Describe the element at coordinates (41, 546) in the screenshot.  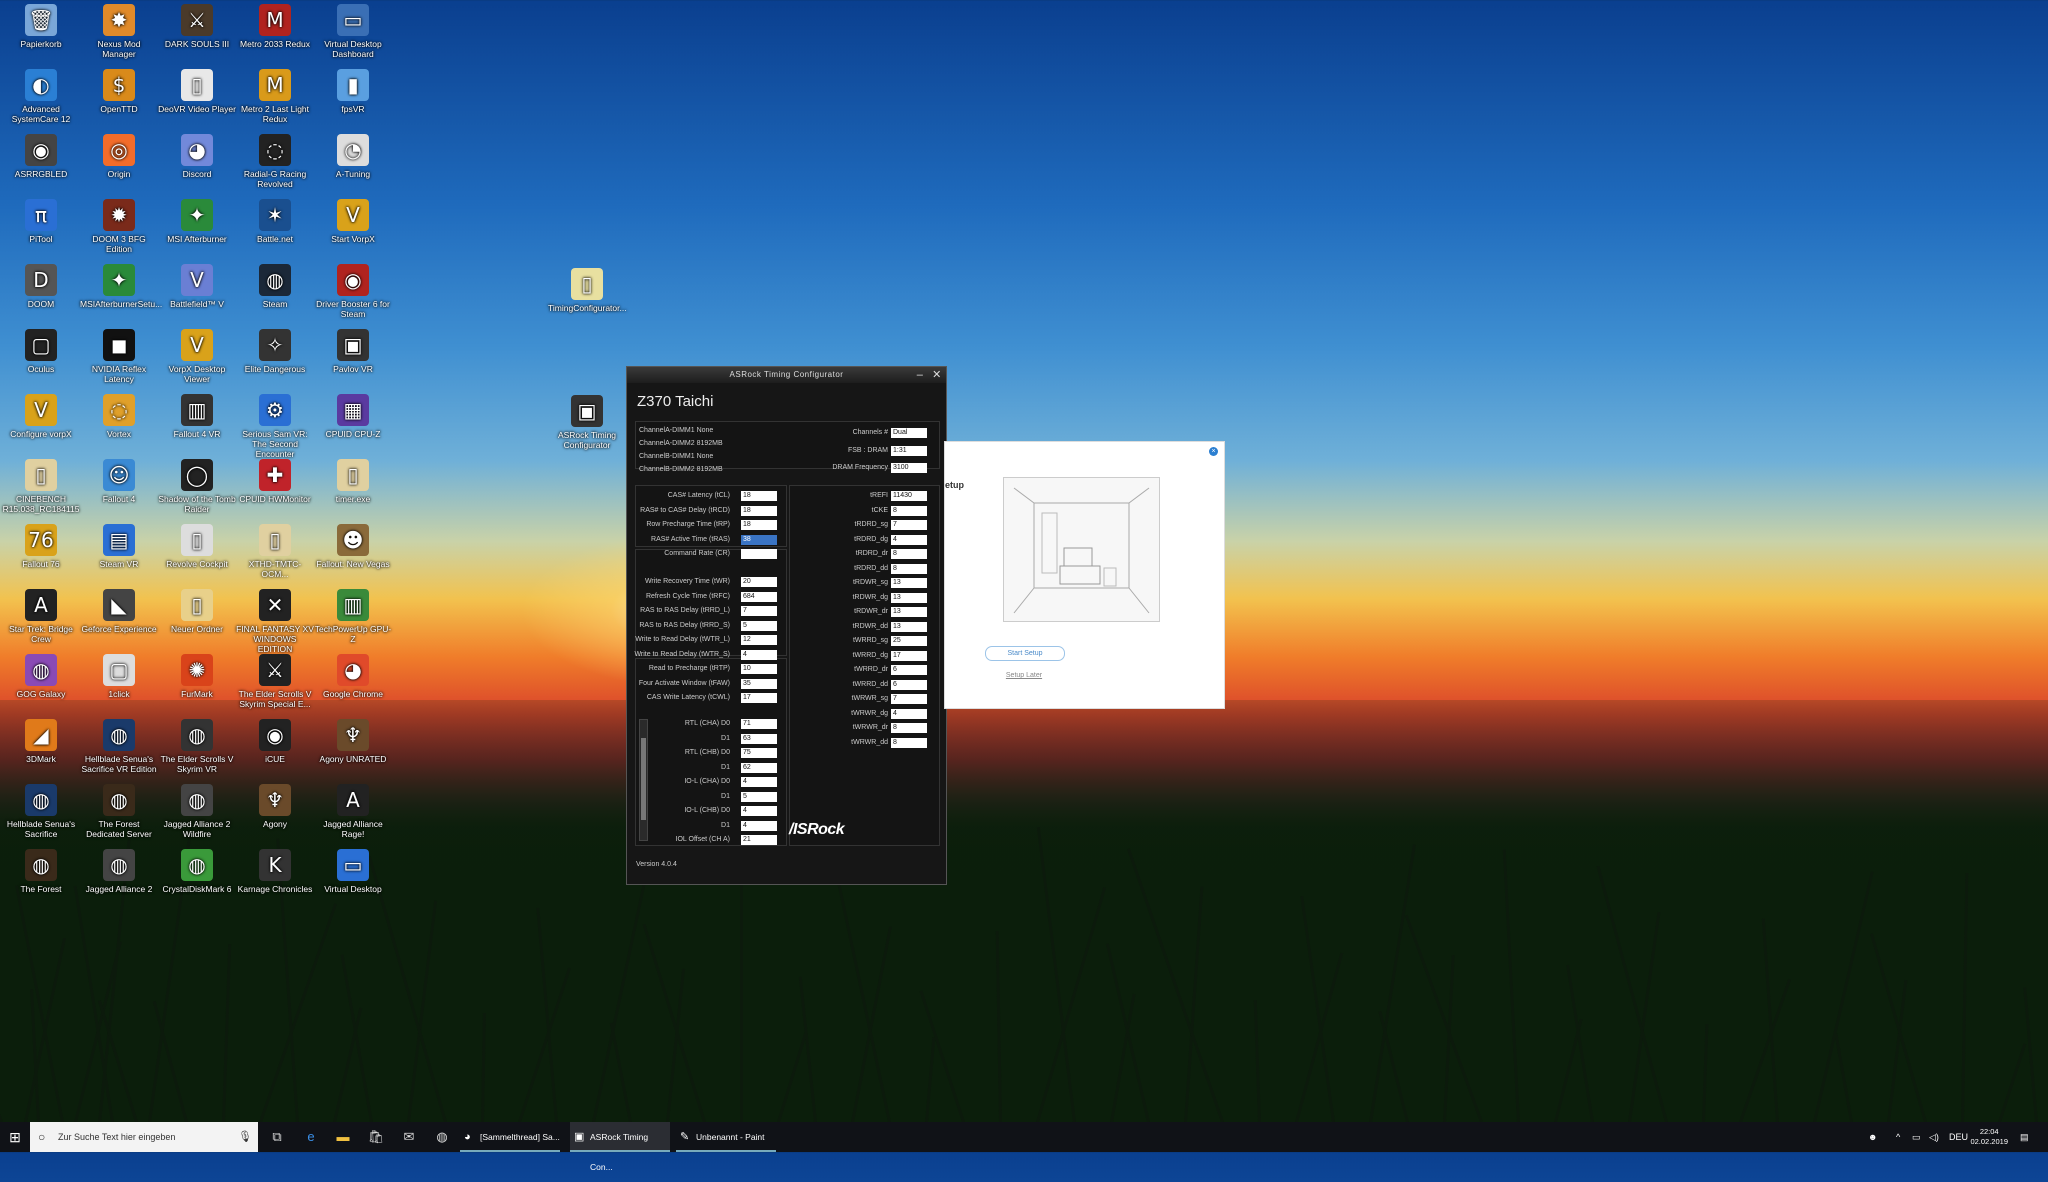
I see `desktop-icon: 76 Fallout 76` at that location.